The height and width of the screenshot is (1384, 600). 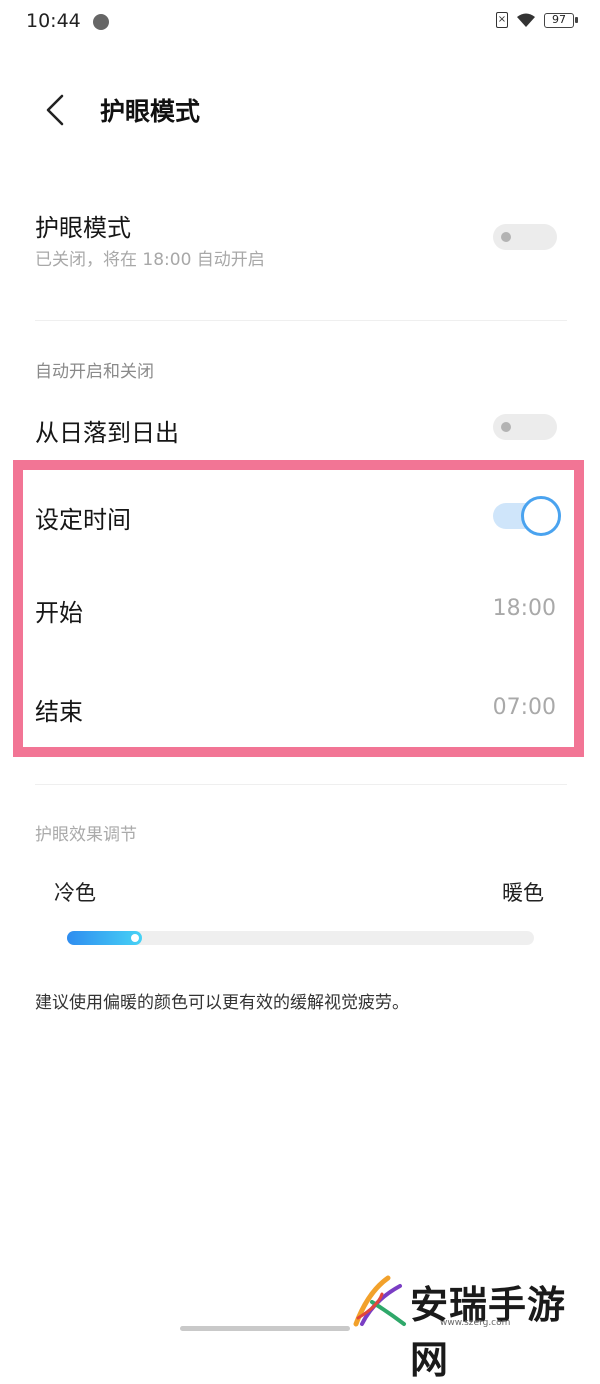 What do you see at coordinates (502, 20) in the screenshot?
I see `sim-off-icon: ×` at bounding box center [502, 20].